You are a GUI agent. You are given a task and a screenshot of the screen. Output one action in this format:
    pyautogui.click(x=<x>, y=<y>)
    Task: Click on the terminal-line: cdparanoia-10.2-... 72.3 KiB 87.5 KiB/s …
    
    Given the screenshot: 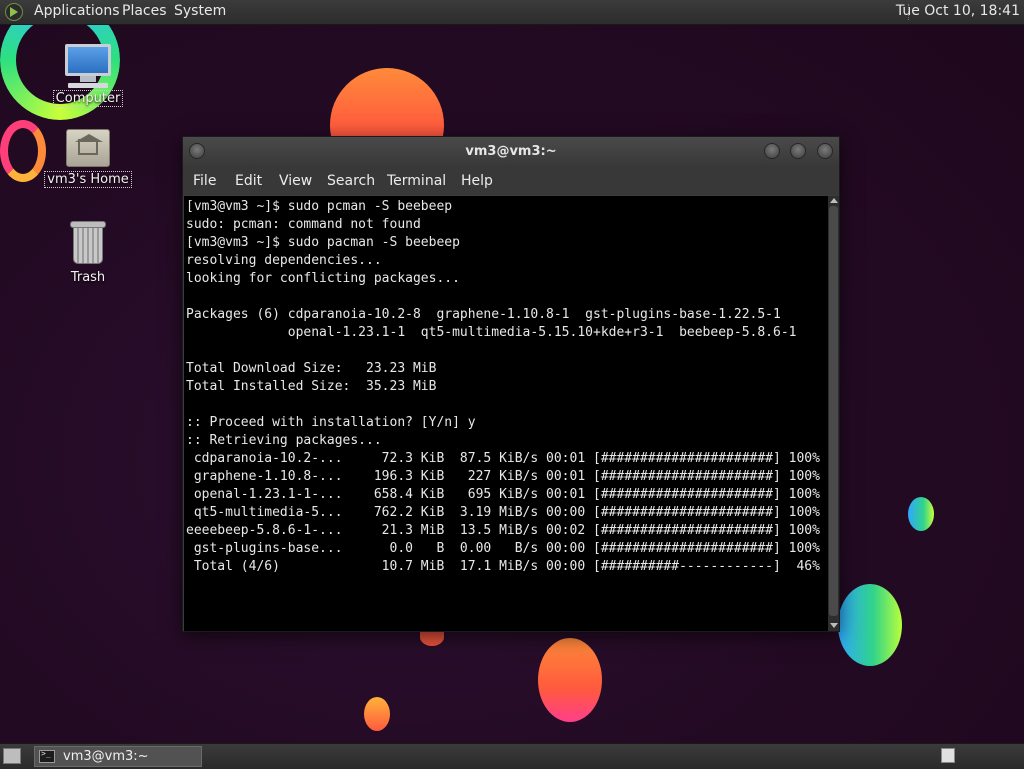 What is the action you would take?
    pyautogui.click(x=503, y=458)
    